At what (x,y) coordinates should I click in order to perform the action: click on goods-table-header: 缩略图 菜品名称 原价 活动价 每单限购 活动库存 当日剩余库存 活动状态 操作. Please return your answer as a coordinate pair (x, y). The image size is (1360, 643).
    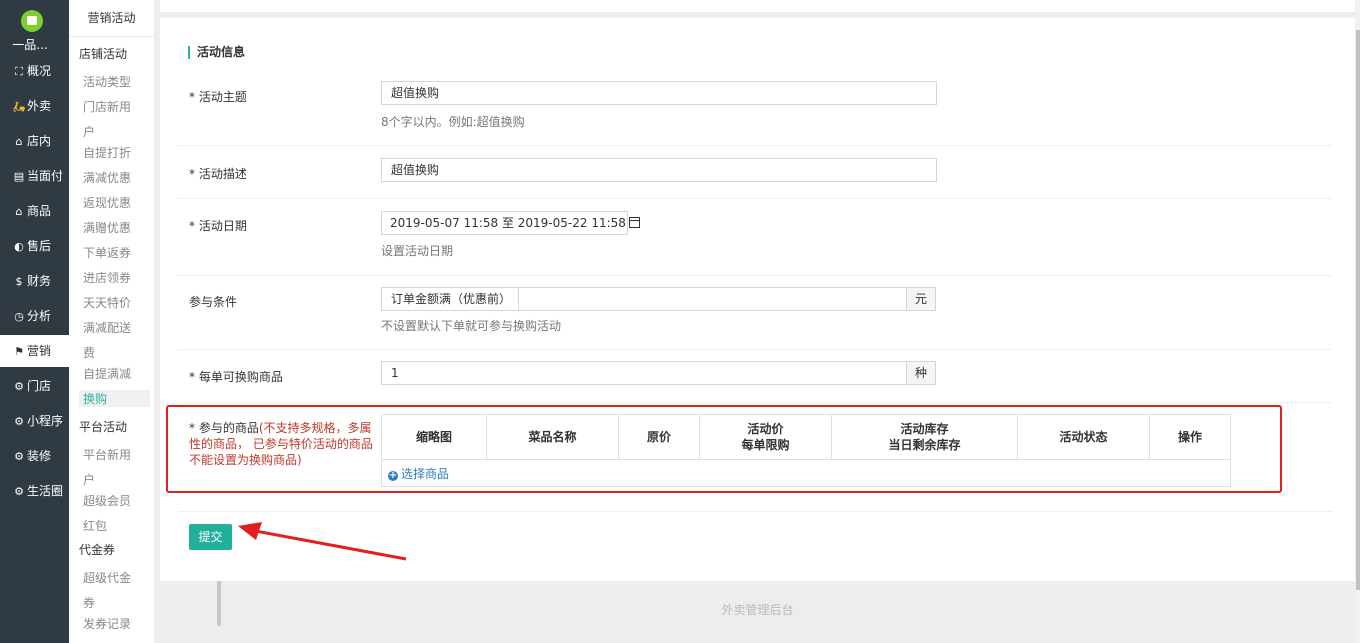
    Looking at the image, I should click on (806, 437).